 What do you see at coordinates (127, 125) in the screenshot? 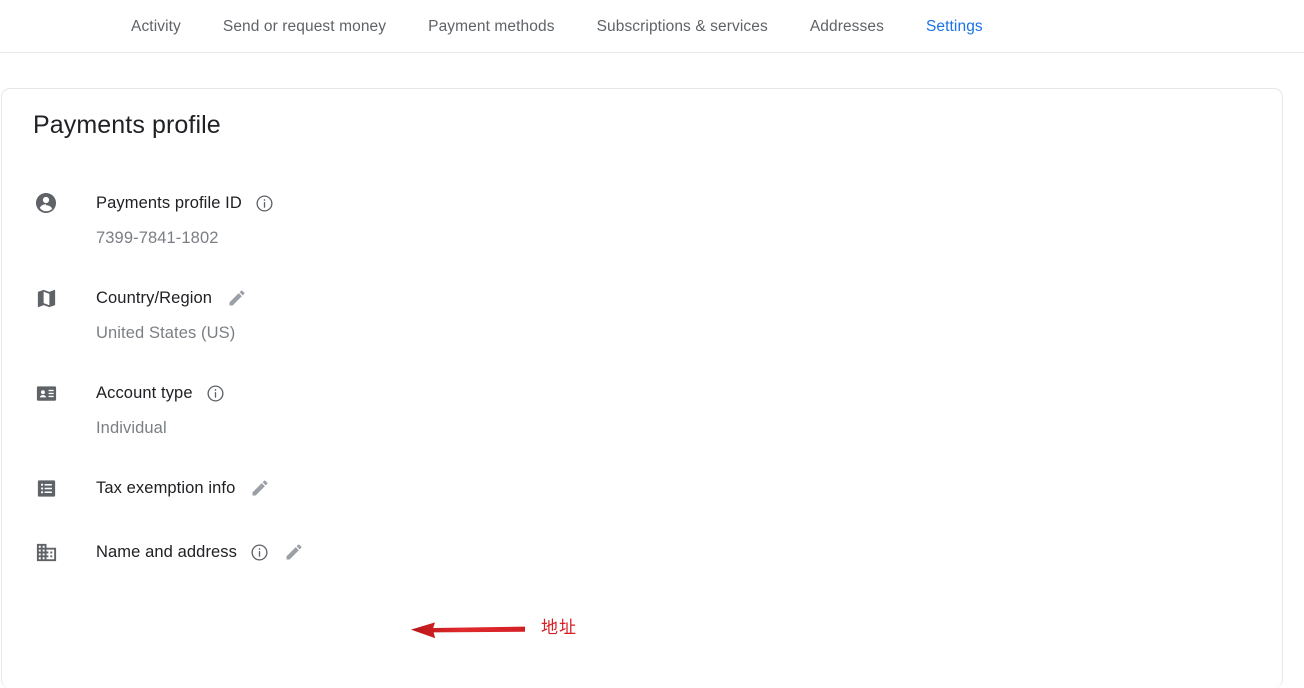
I see `page-title: Payments profile` at bounding box center [127, 125].